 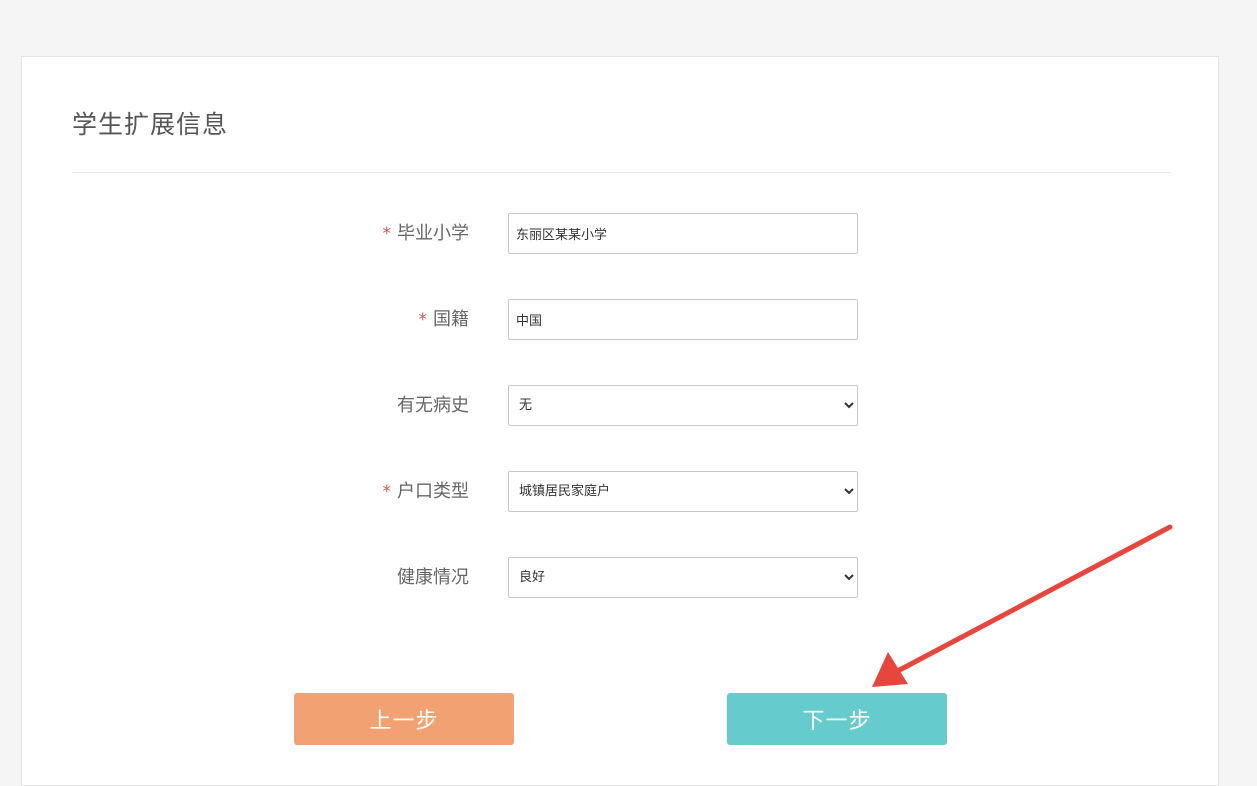 I want to click on medical-history-label: 有无病史, so click(x=433, y=405).